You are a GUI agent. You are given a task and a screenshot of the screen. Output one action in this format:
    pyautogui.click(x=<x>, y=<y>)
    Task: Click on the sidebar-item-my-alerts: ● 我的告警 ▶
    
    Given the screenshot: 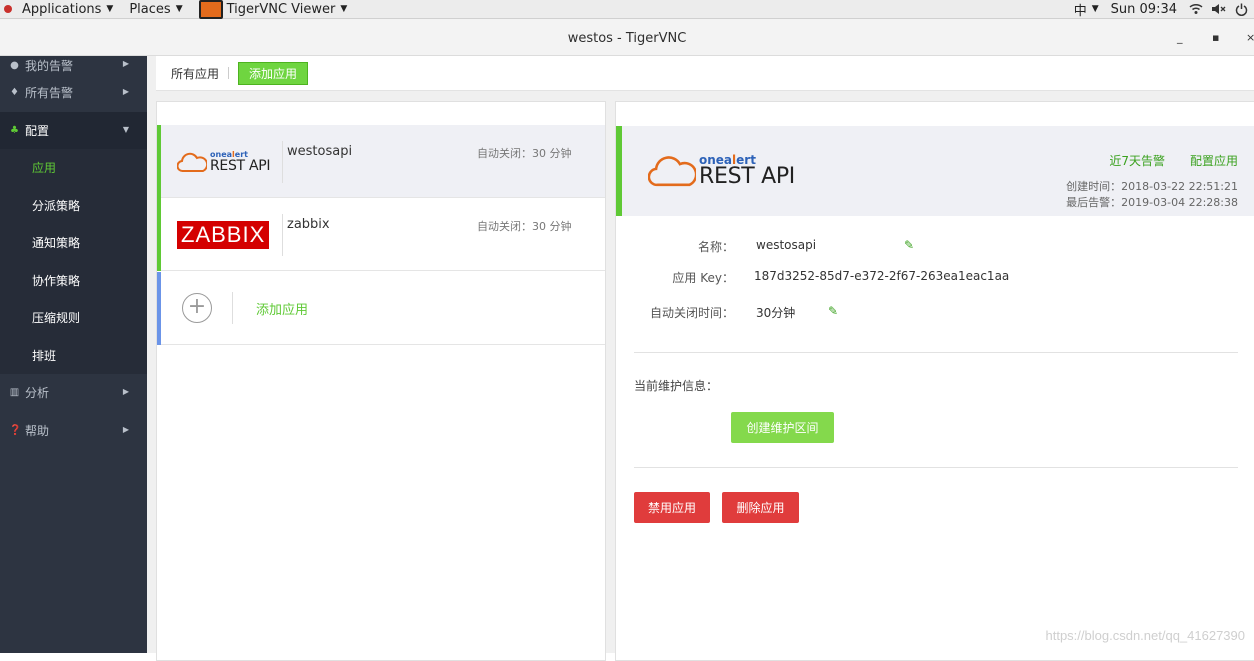 What is the action you would take?
    pyautogui.click(x=73, y=65)
    